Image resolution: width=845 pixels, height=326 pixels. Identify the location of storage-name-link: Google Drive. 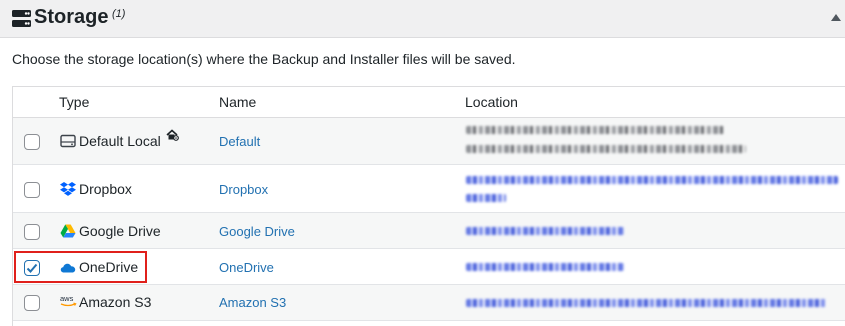
(257, 231).